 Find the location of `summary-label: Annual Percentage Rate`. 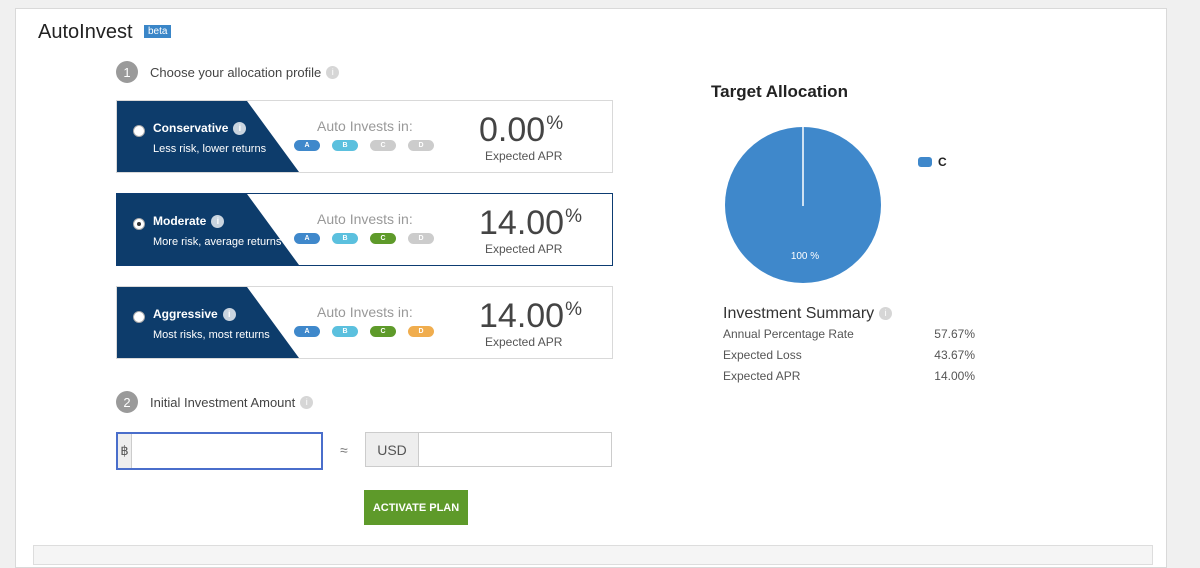

summary-label: Annual Percentage Rate is located at coordinates (788, 334).